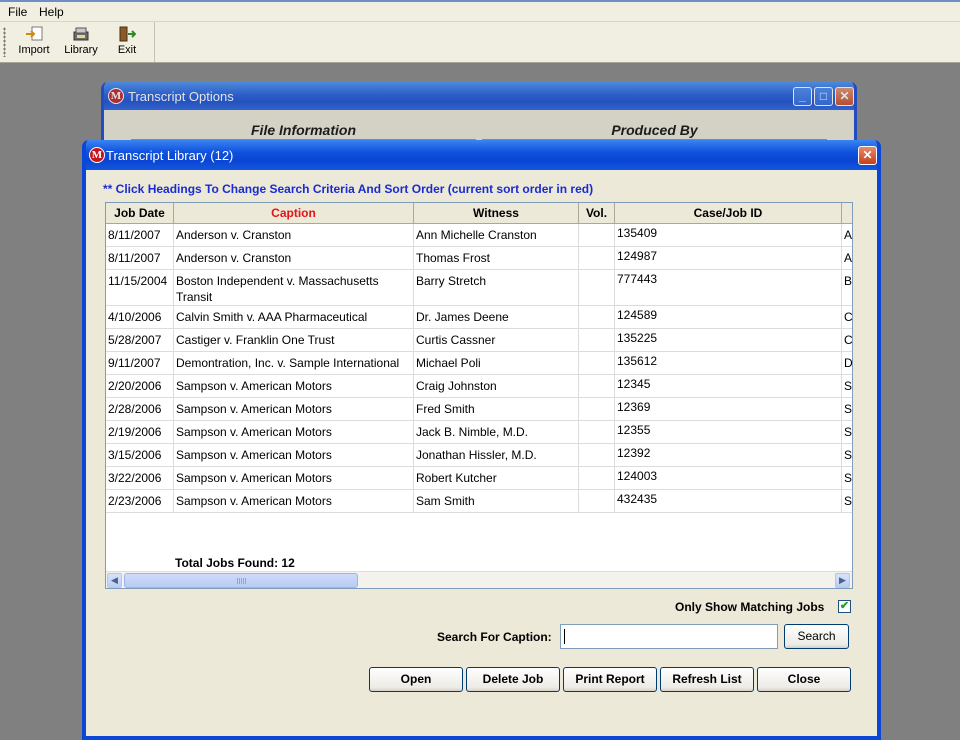  I want to click on print-report-button: Print Report, so click(610, 679).